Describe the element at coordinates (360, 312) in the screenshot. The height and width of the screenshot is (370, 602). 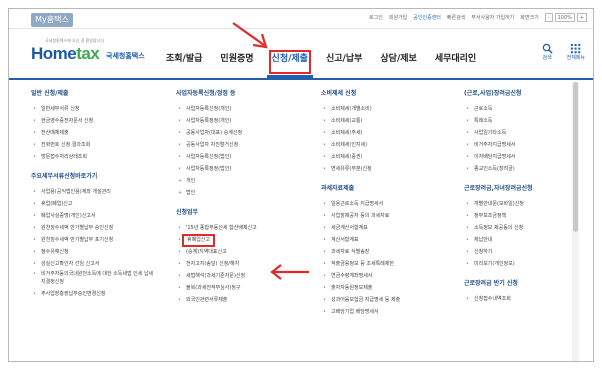
I see `menu-link: 고배당기업 배당명세서` at that location.